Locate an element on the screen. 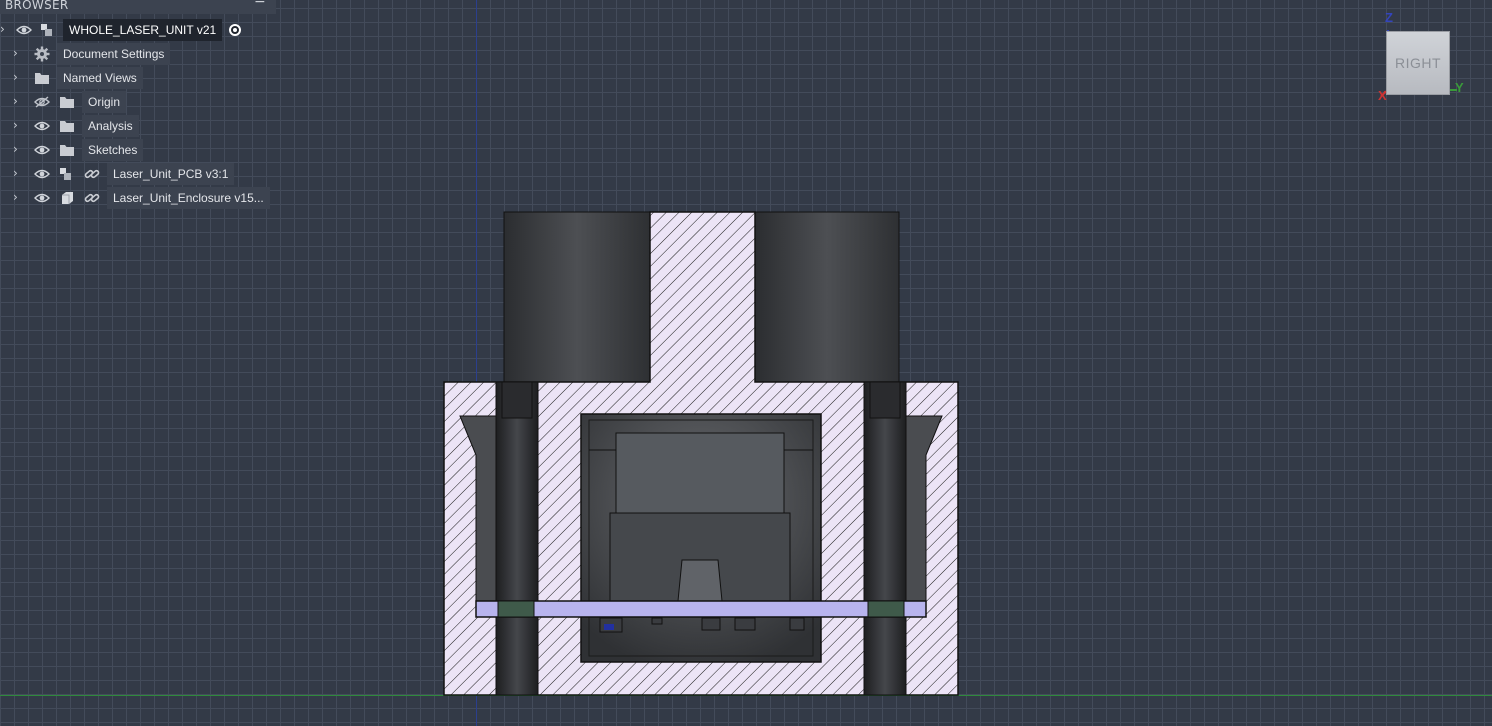 This screenshot has width=1492, height=726. right-top-cap is located at coordinates (827, 298).